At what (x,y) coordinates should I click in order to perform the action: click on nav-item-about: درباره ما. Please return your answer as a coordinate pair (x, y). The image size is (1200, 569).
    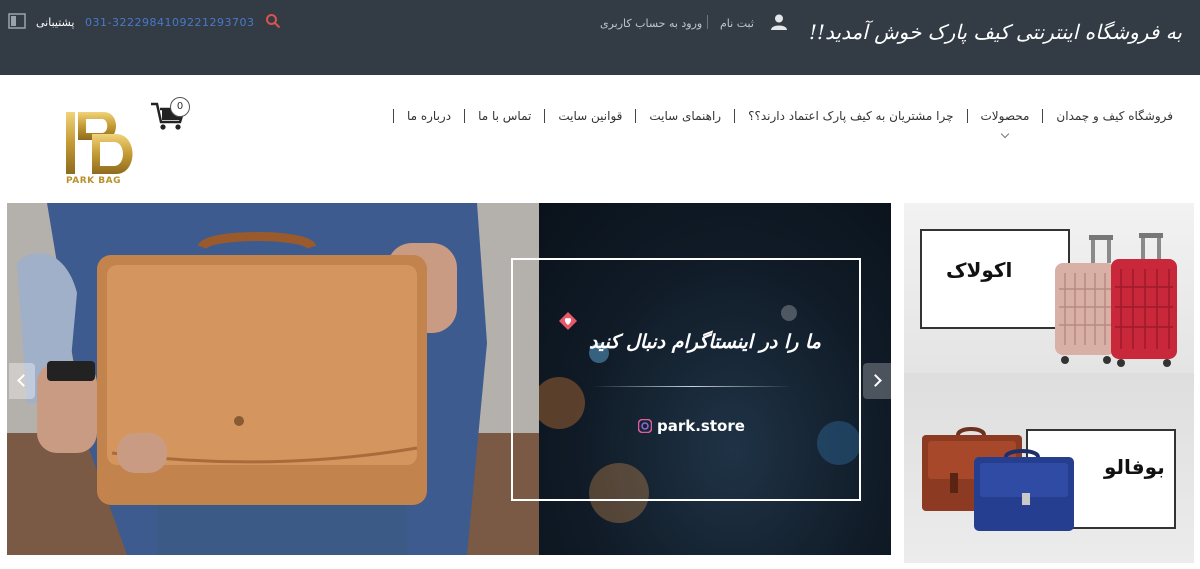
    Looking at the image, I should click on (429, 116).